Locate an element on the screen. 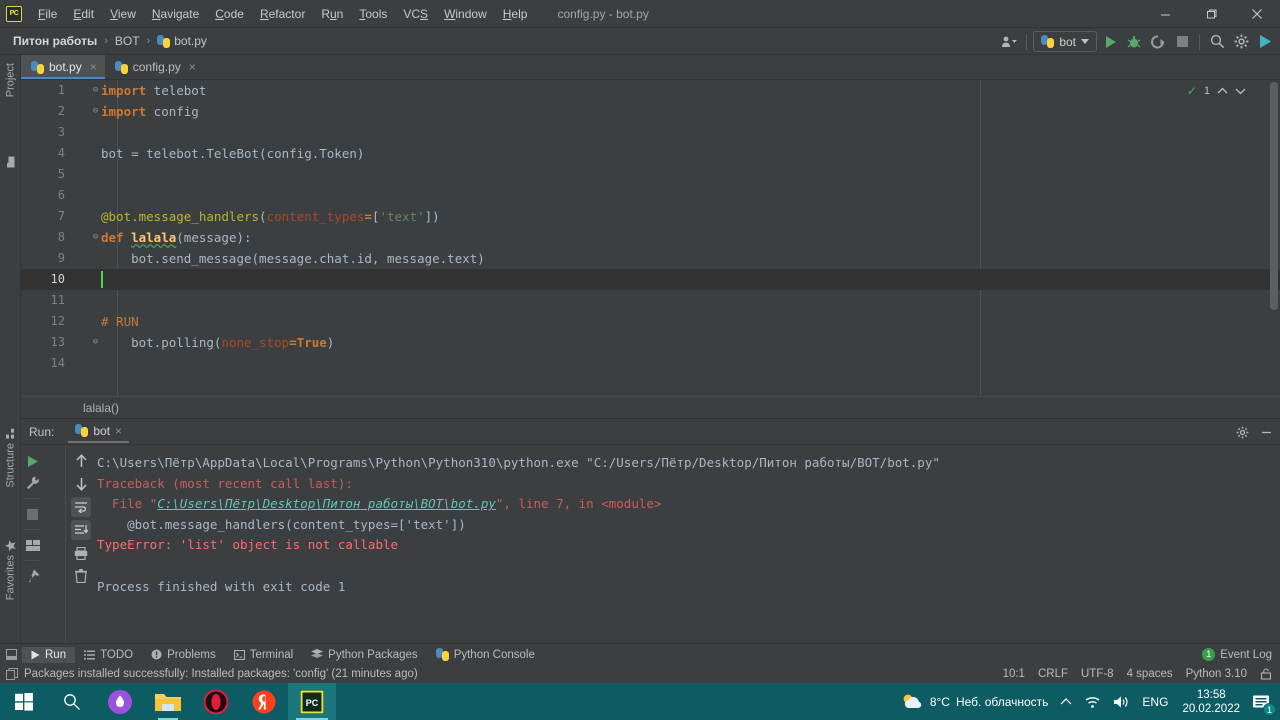 The image size is (1280, 720). event-log-widget: 1 Event Log is located at coordinates (1237, 654).